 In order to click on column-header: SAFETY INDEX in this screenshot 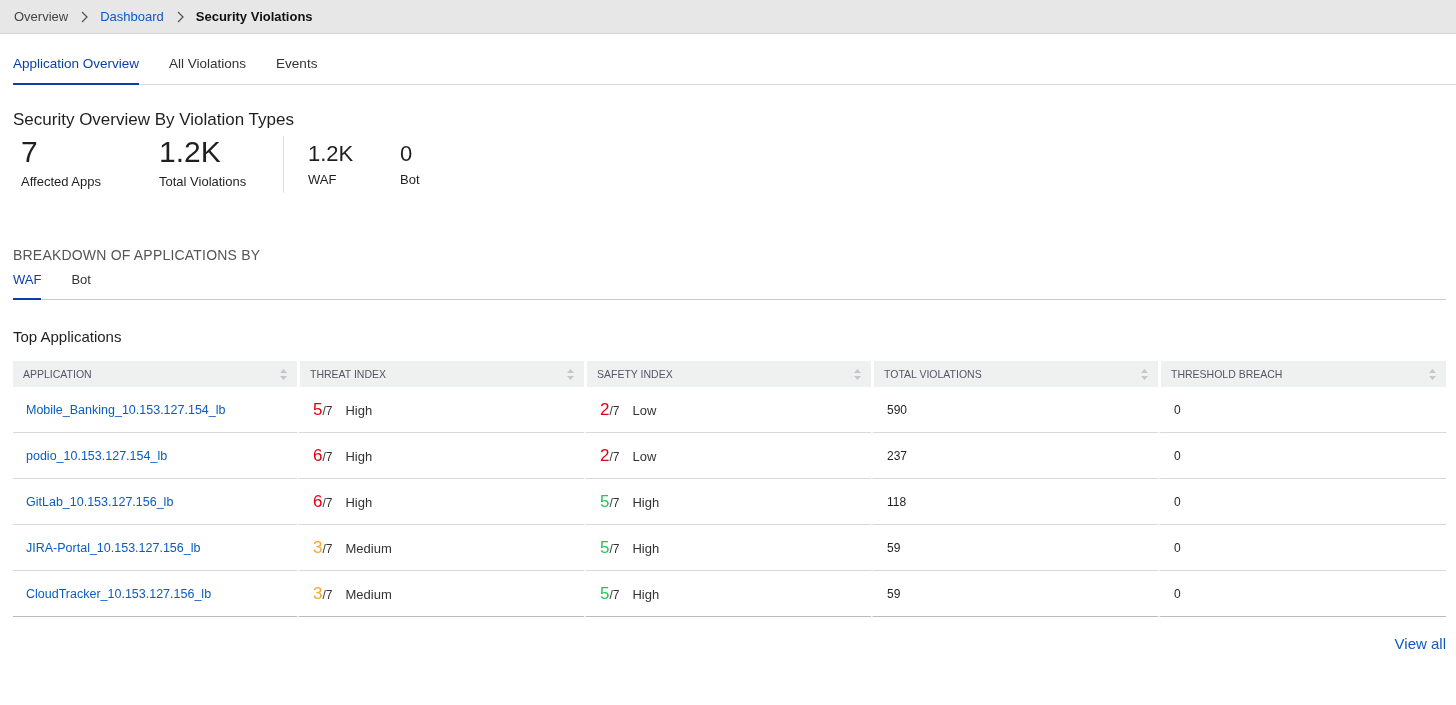, I will do `click(727, 374)`.